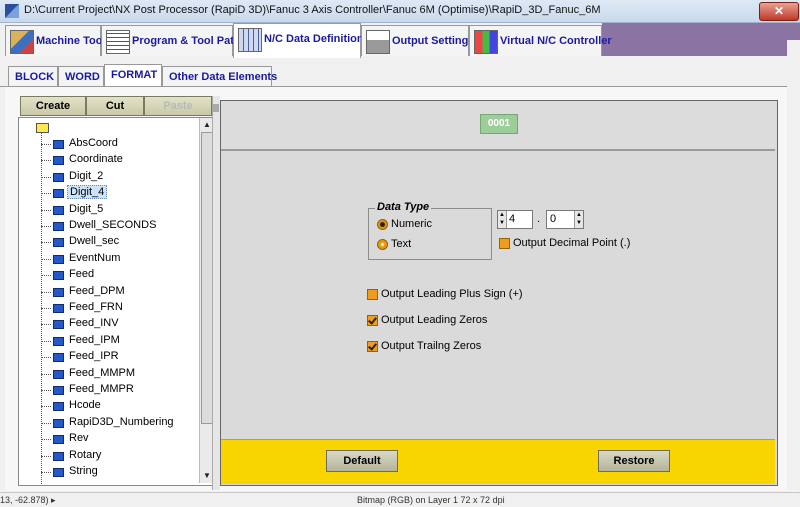 The height and width of the screenshot is (507, 800). What do you see at coordinates (223, 77) in the screenshot?
I see `subtab-label: Other Data Elements` at bounding box center [223, 77].